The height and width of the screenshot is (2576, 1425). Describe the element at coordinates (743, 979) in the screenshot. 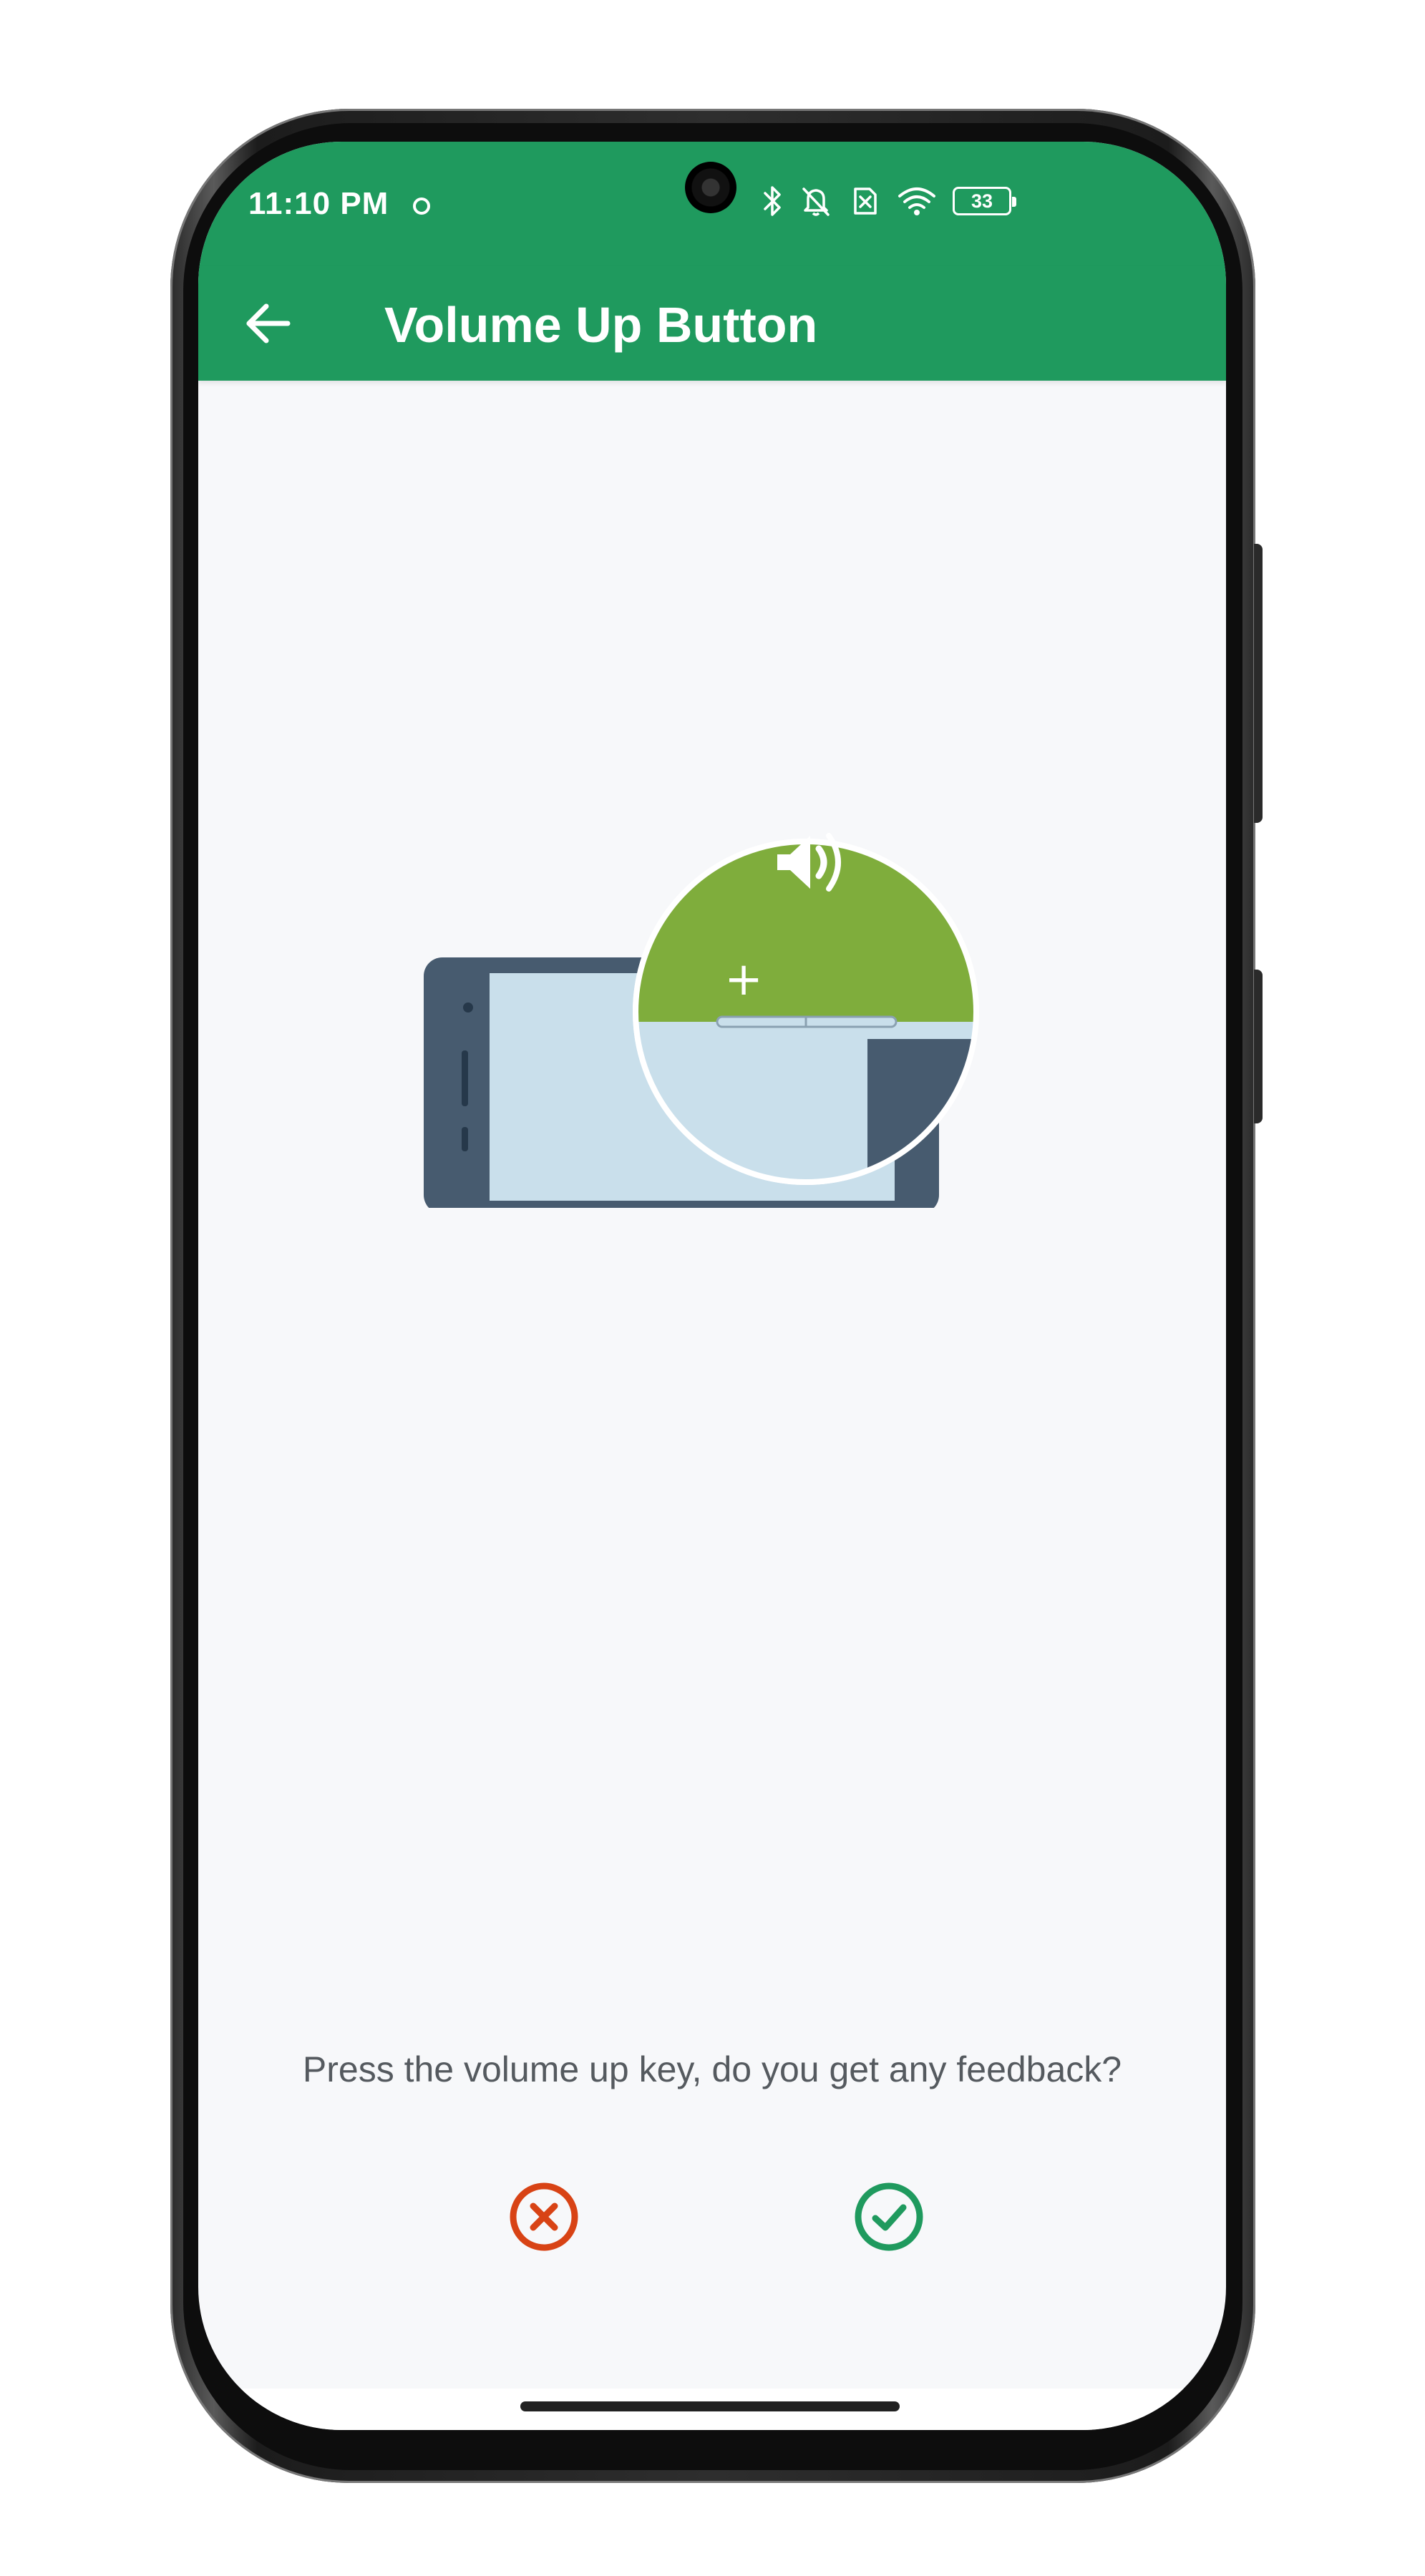

I see `plus-symbol: +` at that location.